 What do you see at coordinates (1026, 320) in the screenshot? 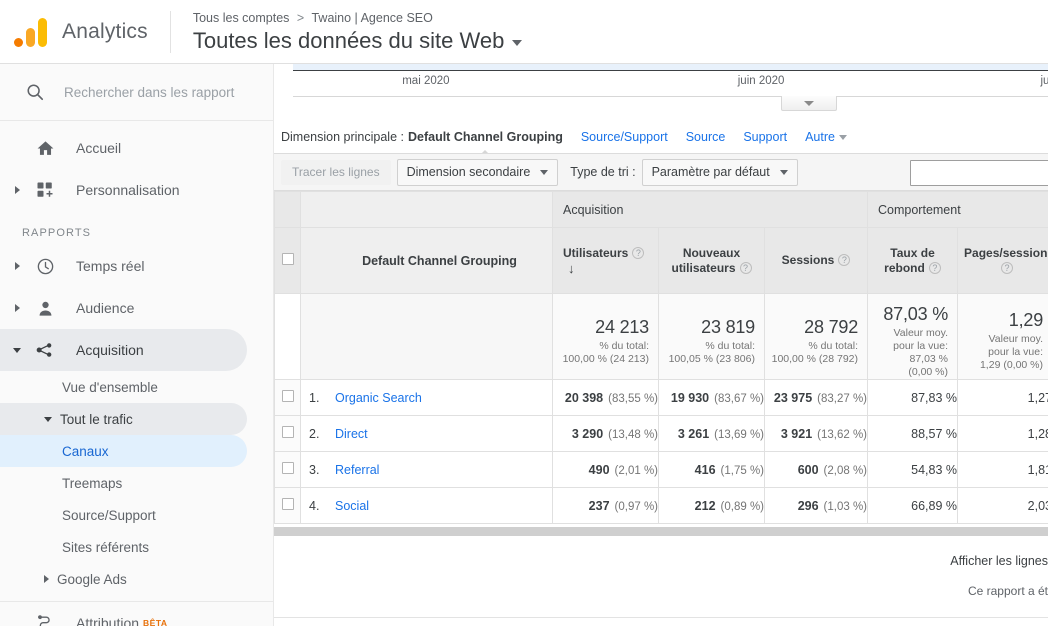
I see `summary-value: 1,29` at bounding box center [1026, 320].